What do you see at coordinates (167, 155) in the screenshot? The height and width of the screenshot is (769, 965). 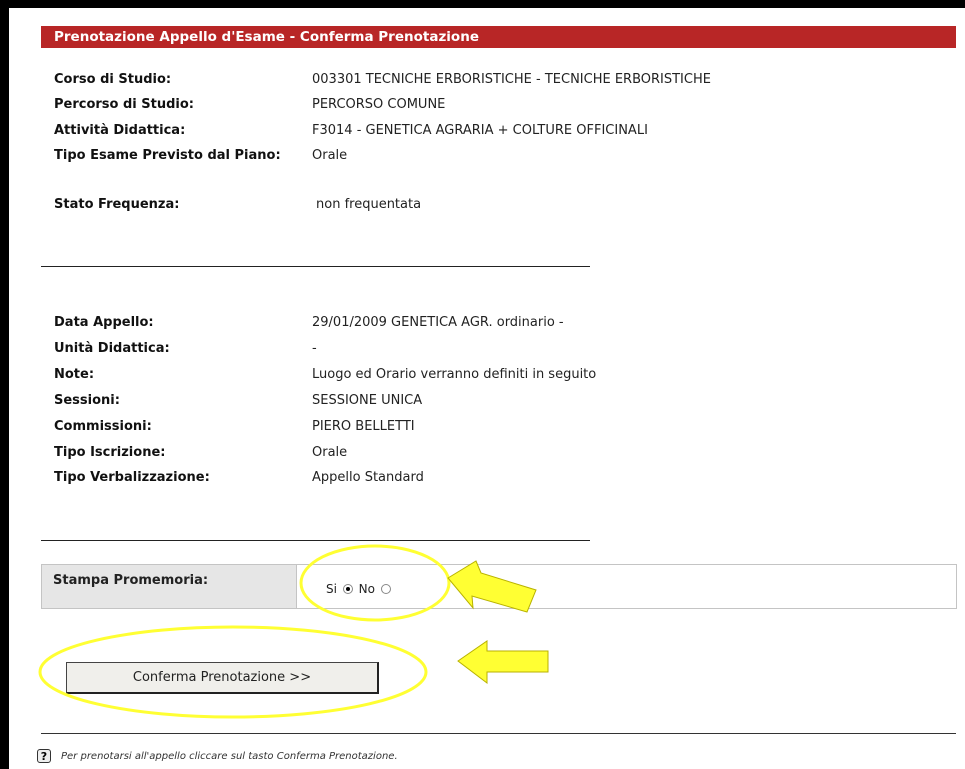 I see `label-tipo-esame: Tipo Esame Previsto dal Piano:` at bounding box center [167, 155].